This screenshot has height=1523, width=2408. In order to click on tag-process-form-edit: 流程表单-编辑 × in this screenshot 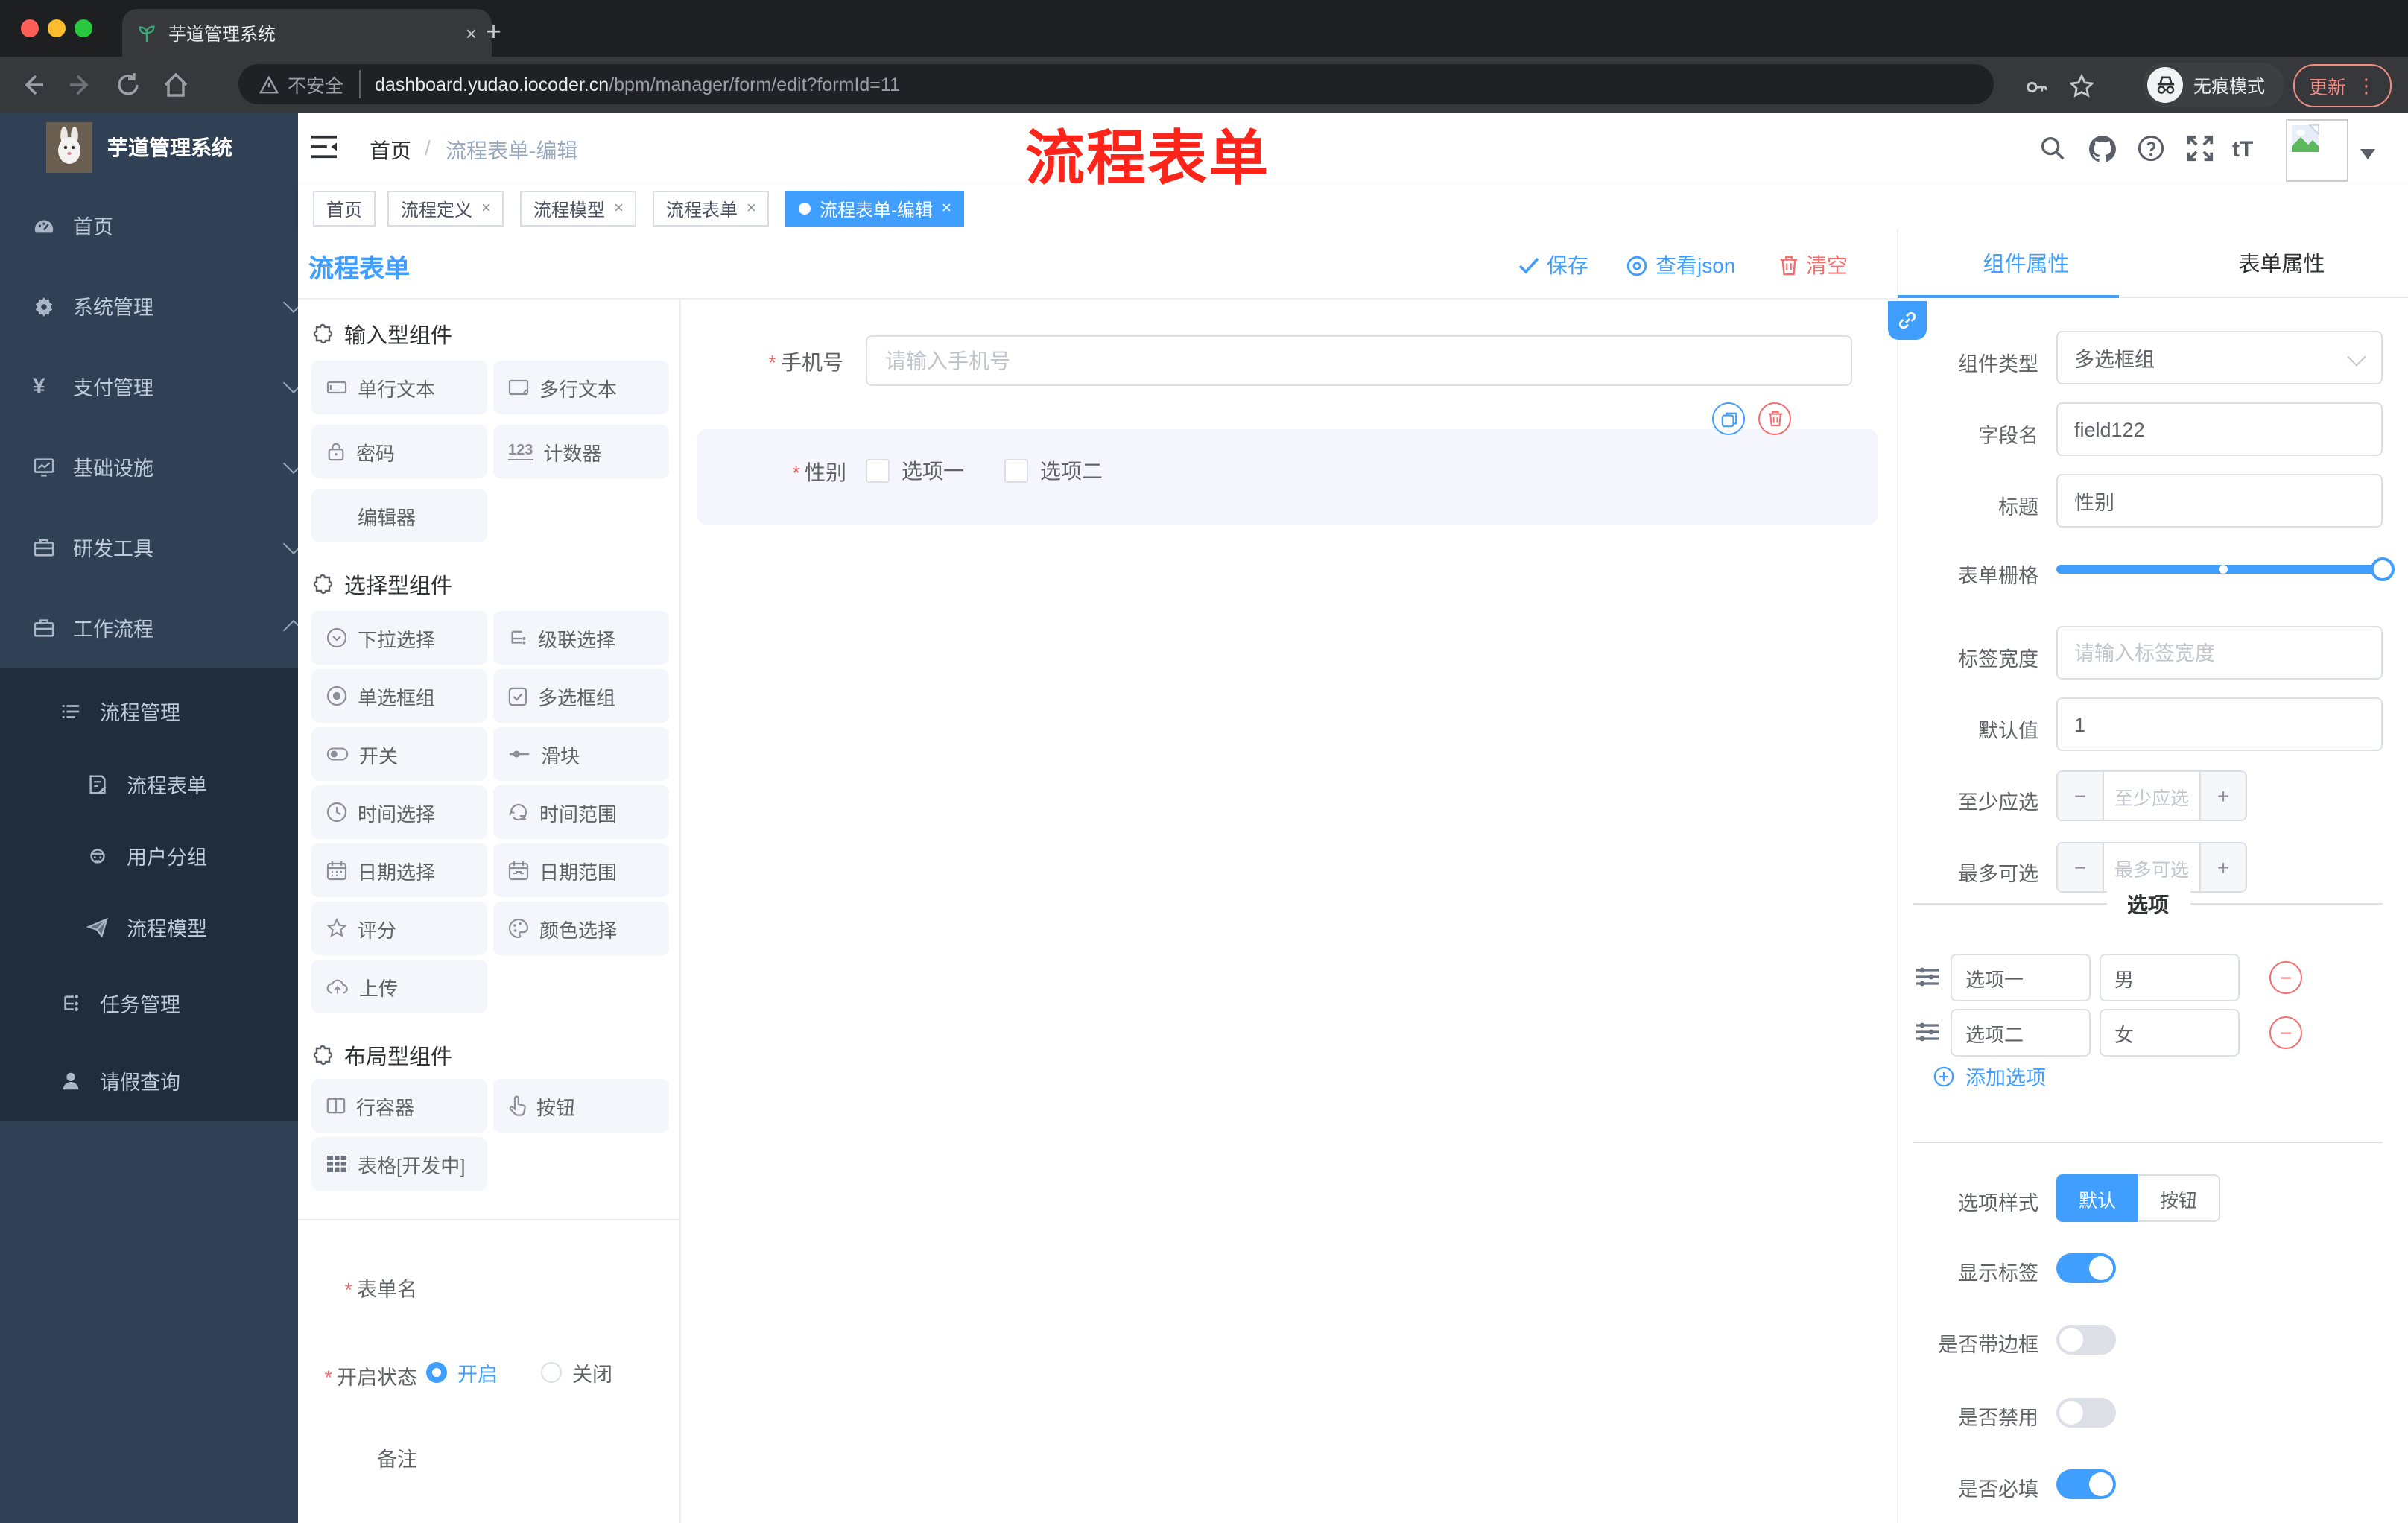, I will do `click(875, 209)`.